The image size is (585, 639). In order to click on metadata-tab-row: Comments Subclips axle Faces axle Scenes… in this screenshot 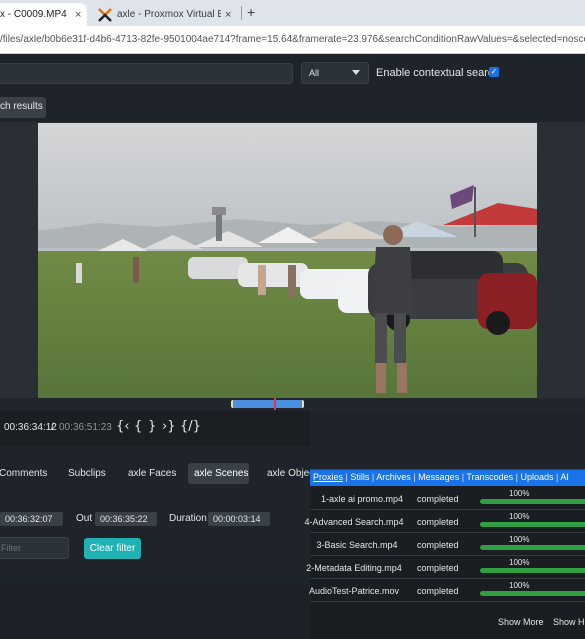, I will do `click(157, 473)`.